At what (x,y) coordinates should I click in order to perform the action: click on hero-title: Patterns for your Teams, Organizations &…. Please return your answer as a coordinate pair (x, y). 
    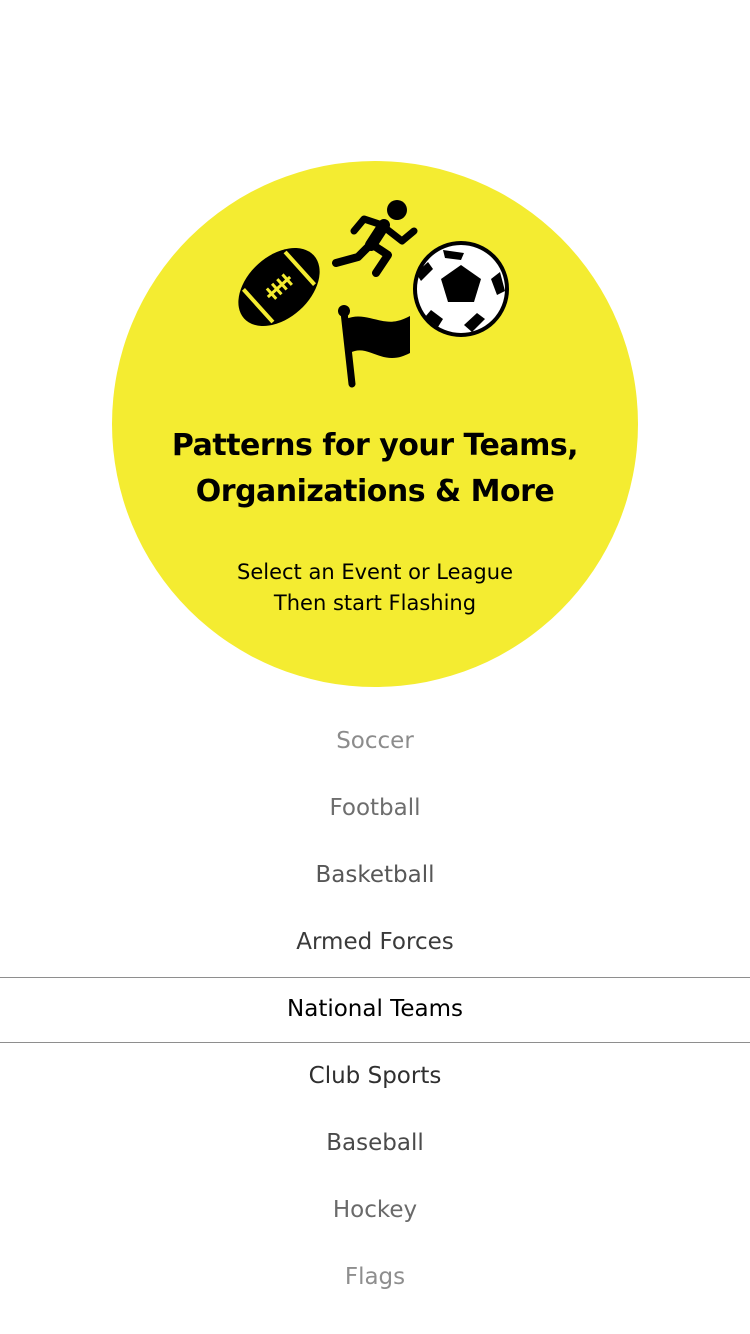
    Looking at the image, I should click on (375, 469).